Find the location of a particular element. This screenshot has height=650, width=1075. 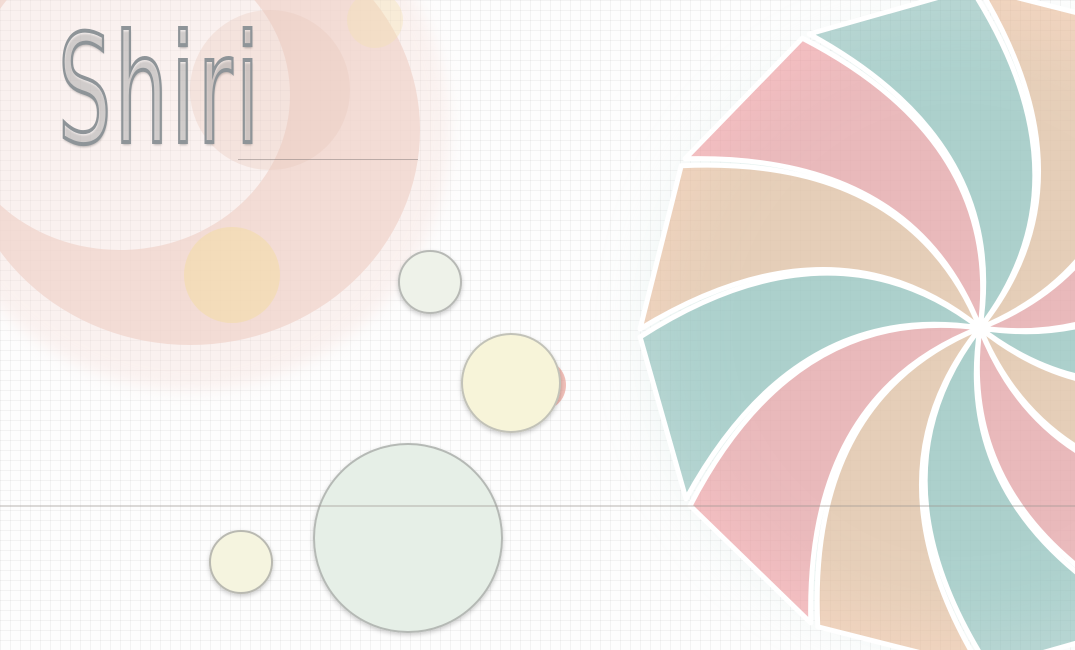

bubble-small-top is located at coordinates (430, 282).